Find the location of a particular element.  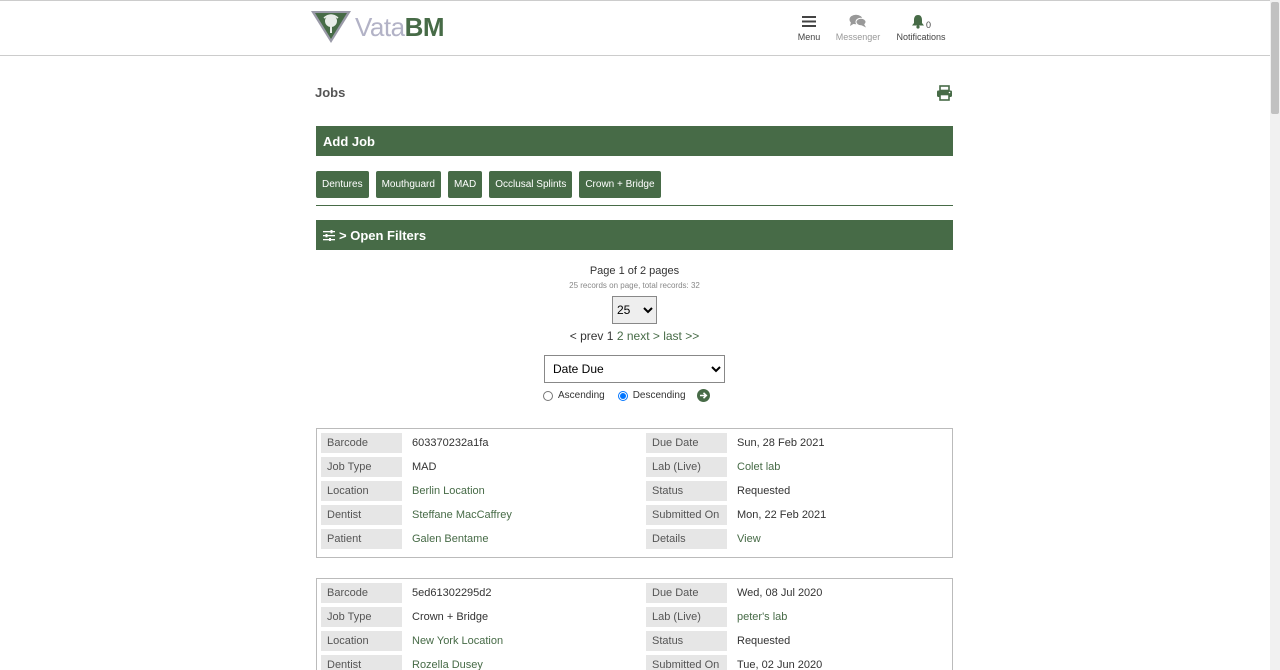

vatabm-logo: VataBM is located at coordinates (377, 27).